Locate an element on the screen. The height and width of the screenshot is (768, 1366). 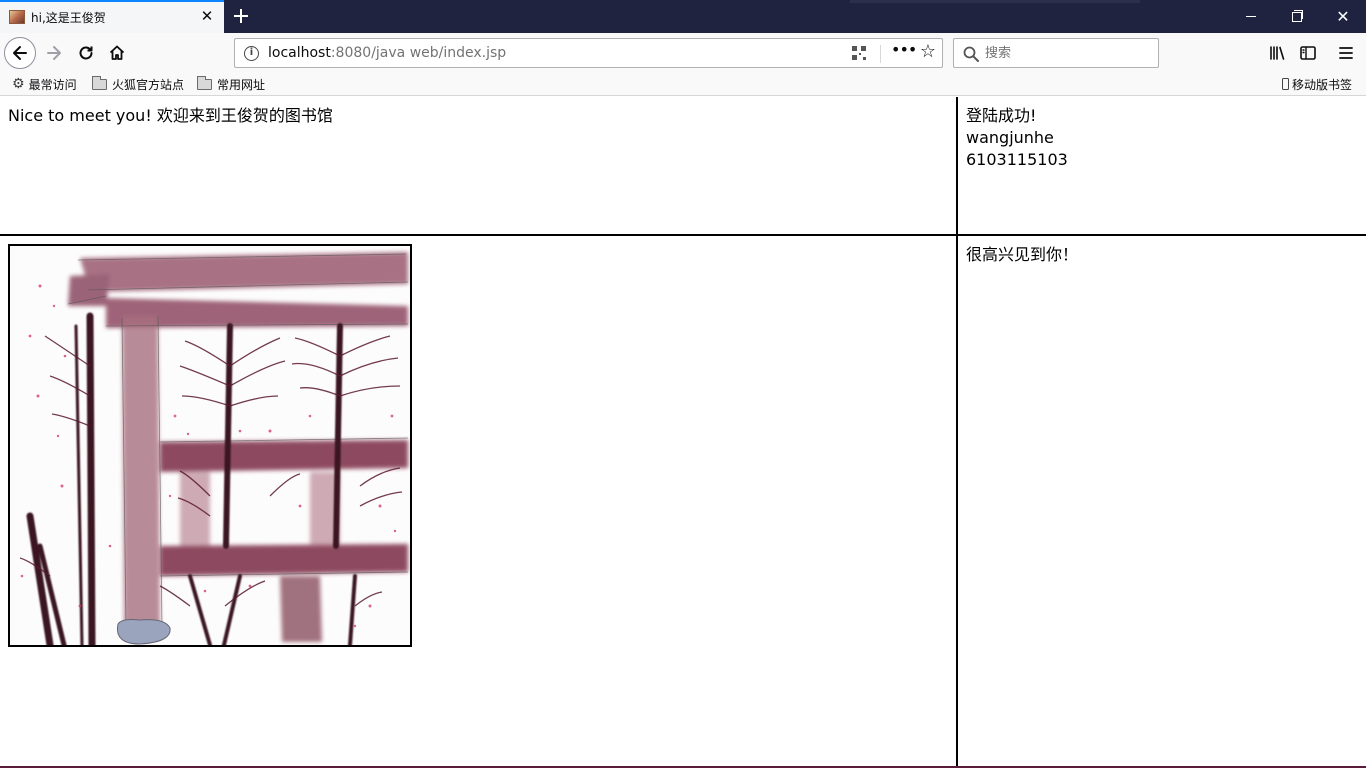
window-restore-icon is located at coordinates (1297, 16).